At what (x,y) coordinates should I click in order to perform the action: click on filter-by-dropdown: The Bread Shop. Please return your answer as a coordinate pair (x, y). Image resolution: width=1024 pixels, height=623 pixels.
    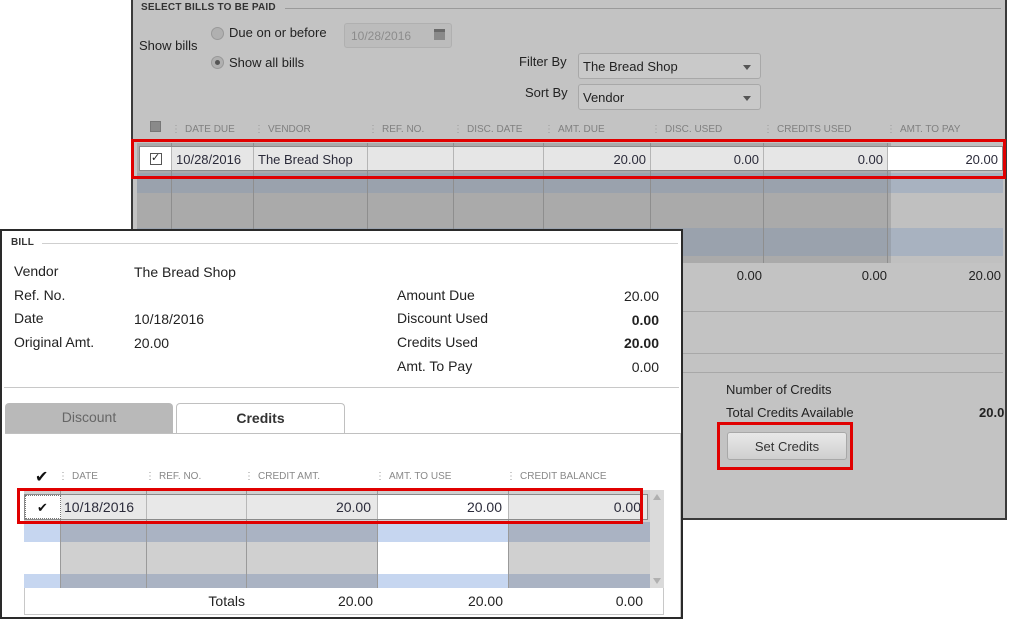
    Looking at the image, I should click on (669, 66).